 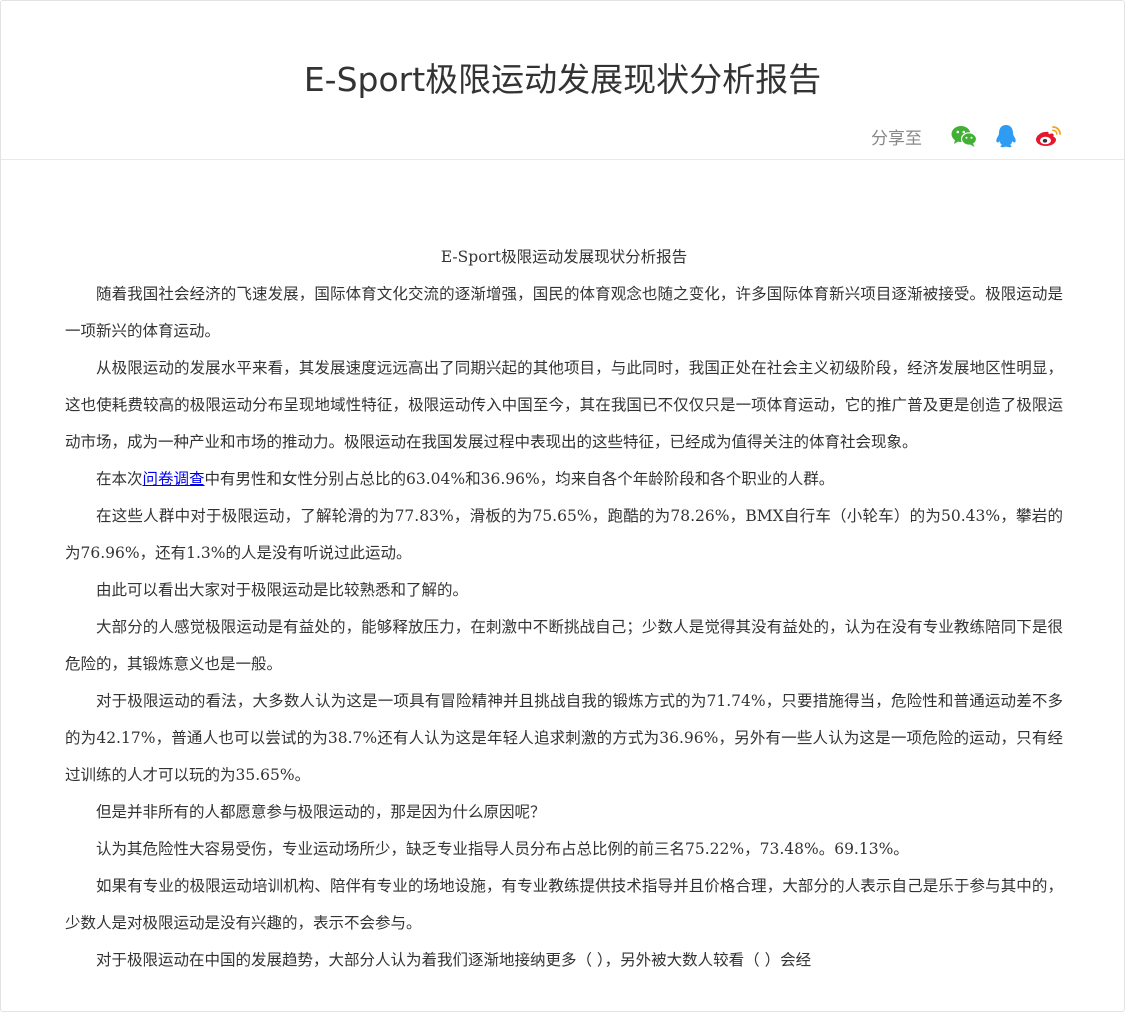 I want to click on wechat-icon, so click(x=964, y=136).